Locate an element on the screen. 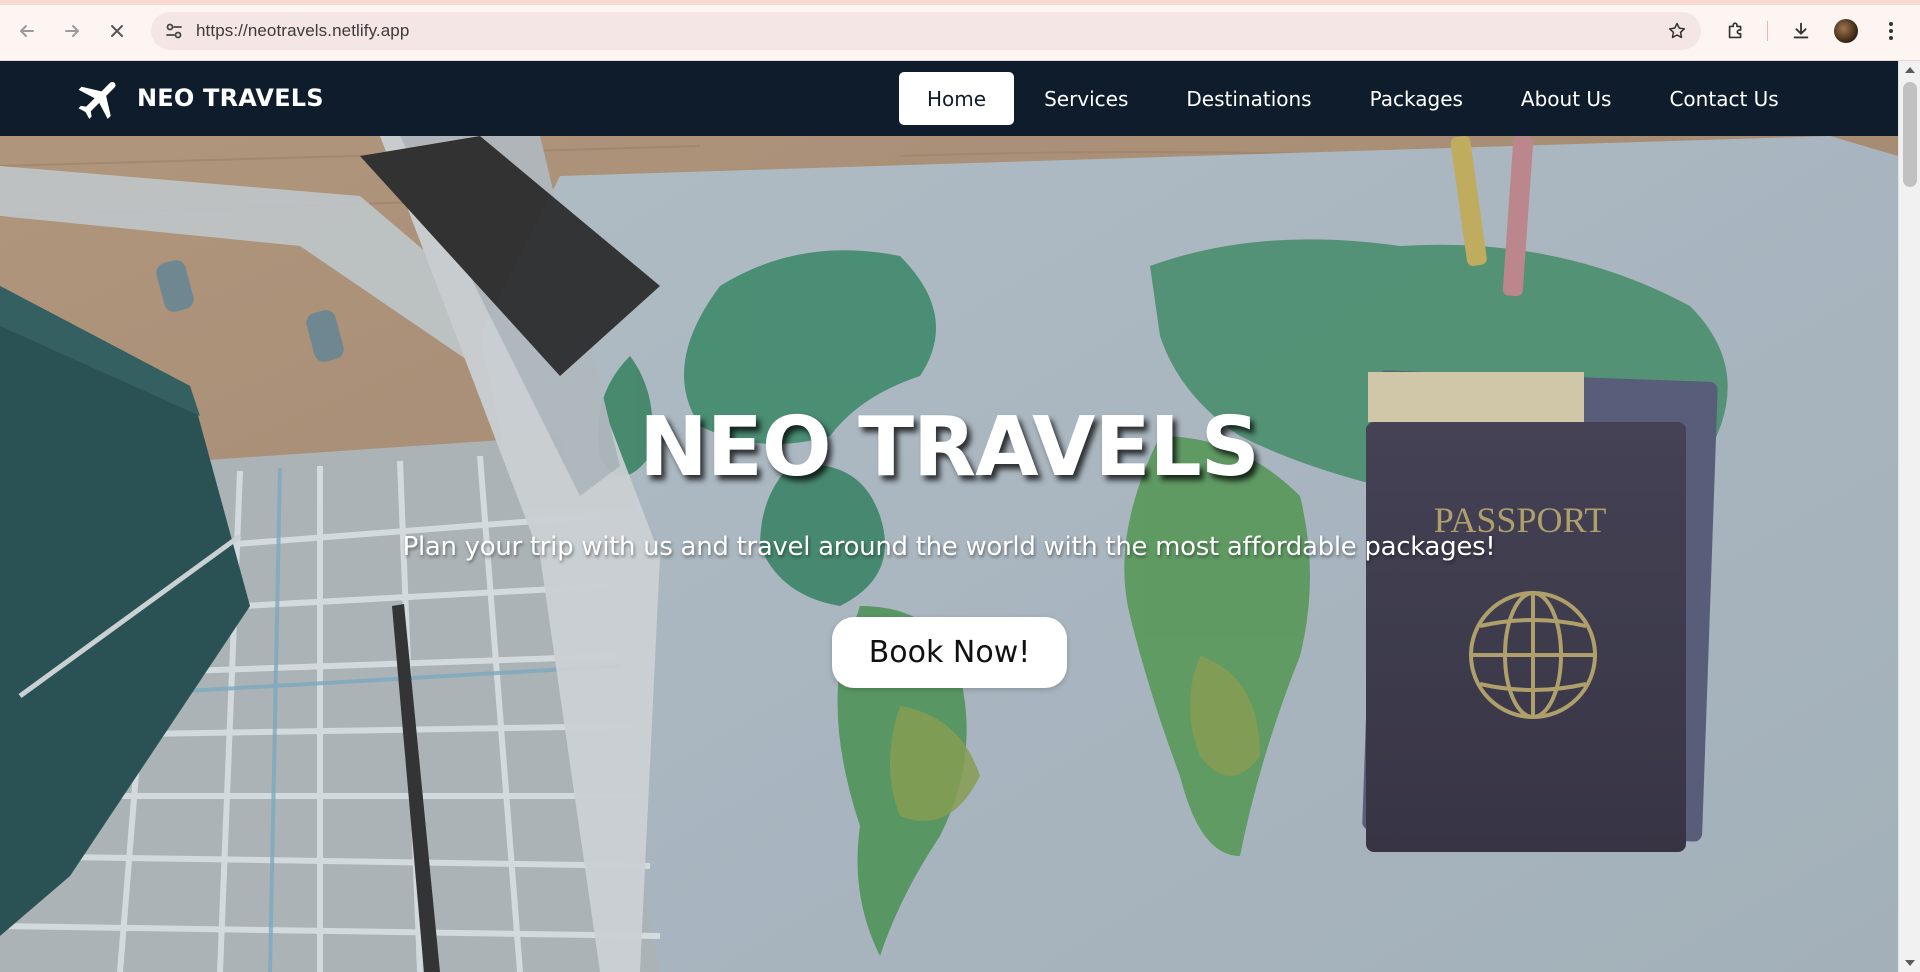 The image size is (1920, 972). profile-avatar is located at coordinates (1846, 31).